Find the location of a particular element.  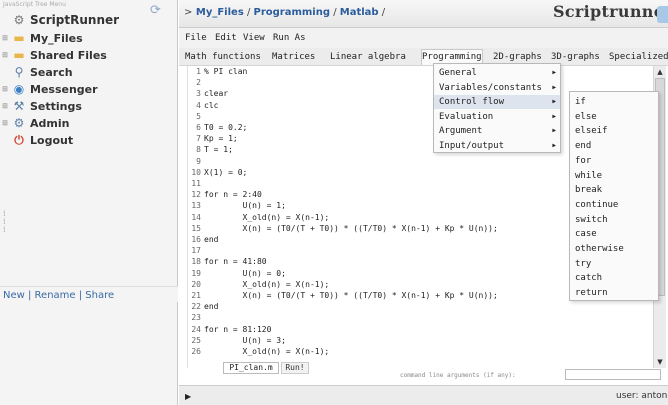

code-line: 10 X(1) = 0; is located at coordinates (217, 172).